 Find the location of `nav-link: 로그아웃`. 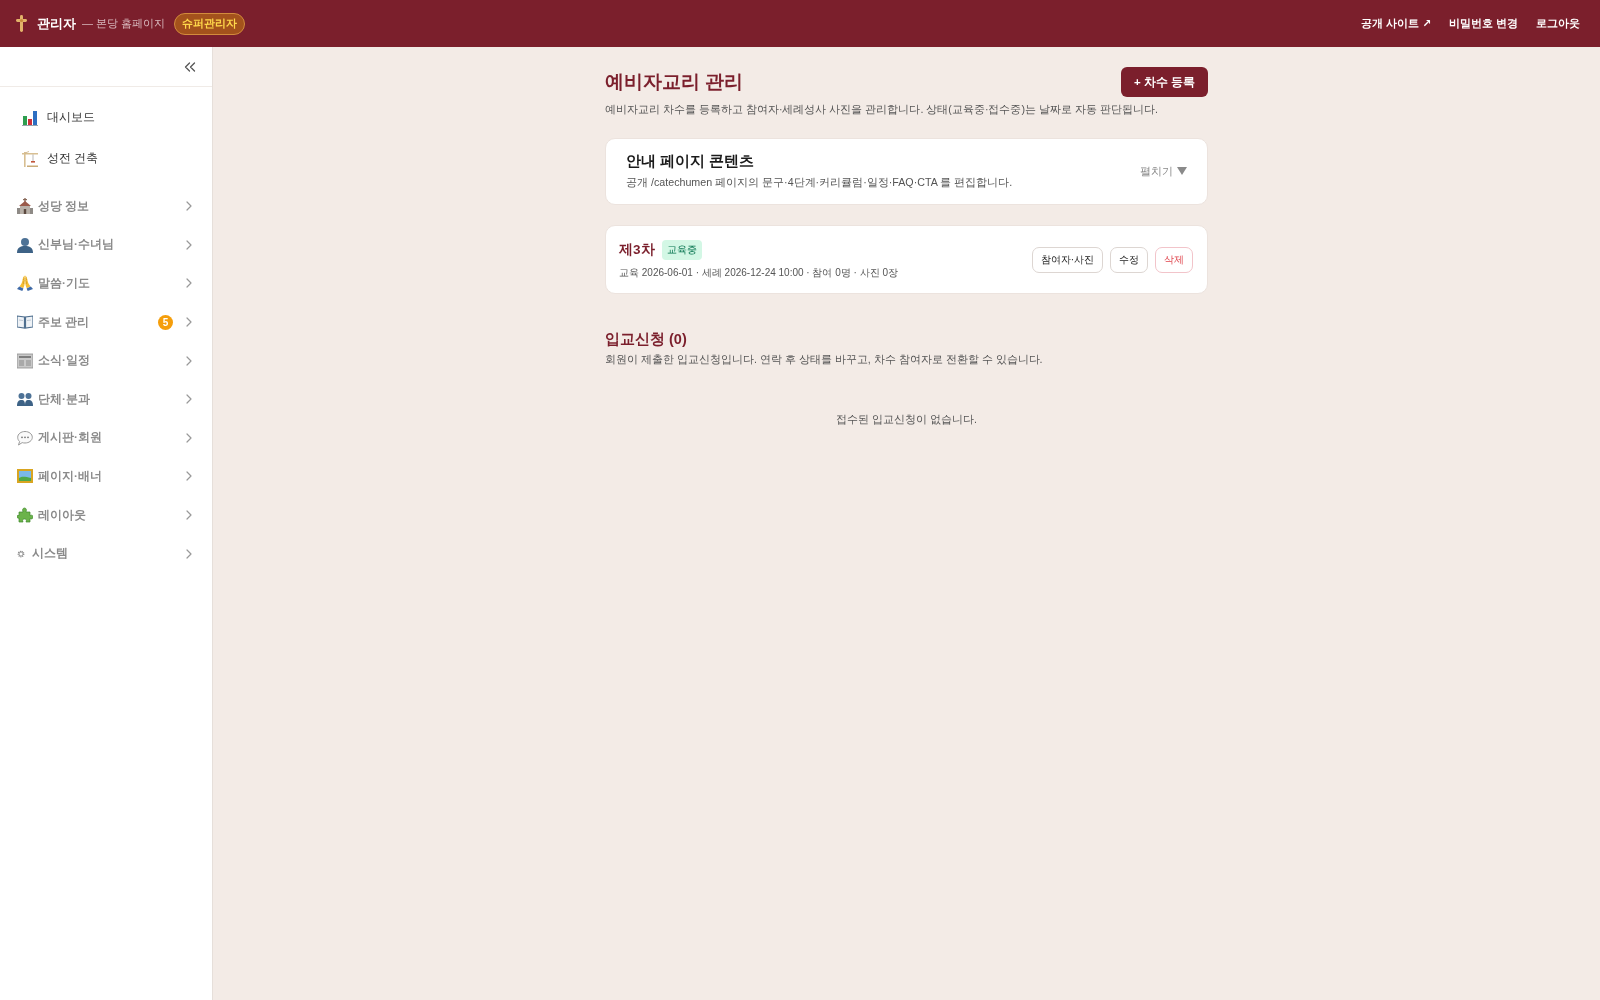

nav-link: 로그아웃 is located at coordinates (1558, 23).